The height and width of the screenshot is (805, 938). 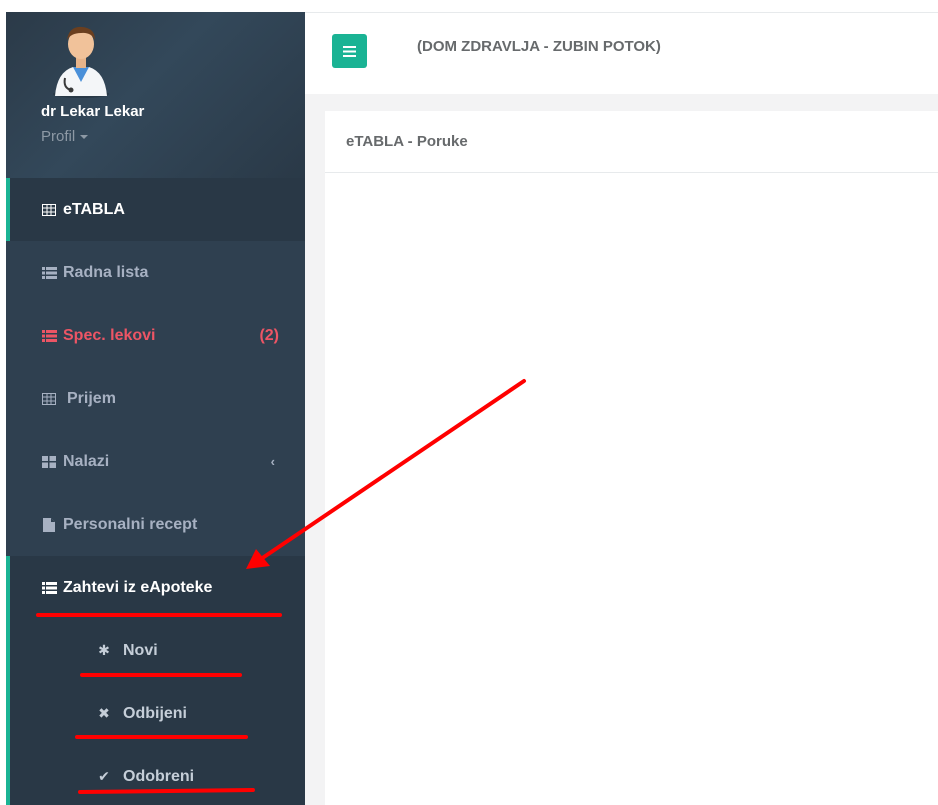 I want to click on facility-title: (DOM ZDRAVLJA - ZUBIN POTOK), so click(x=539, y=46).